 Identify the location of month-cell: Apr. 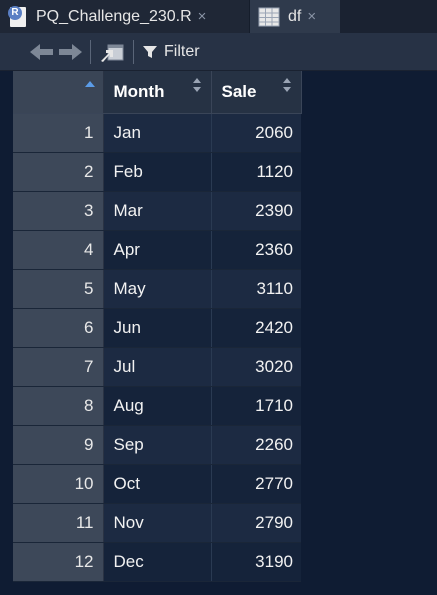
(157, 250).